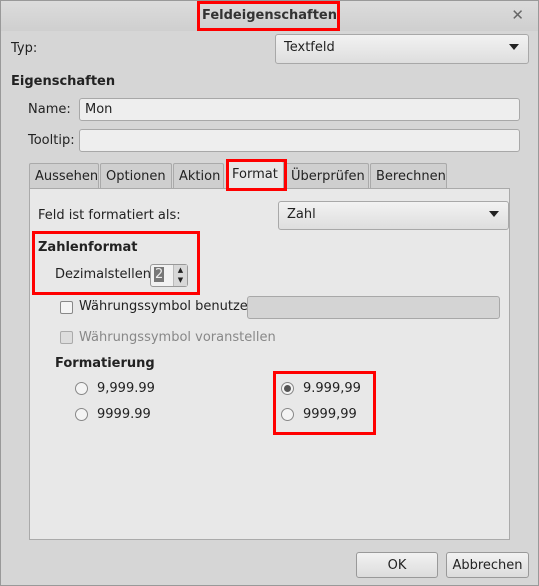 This screenshot has width=539, height=586. What do you see at coordinates (299, 140) in the screenshot?
I see `tooltip-input` at bounding box center [299, 140].